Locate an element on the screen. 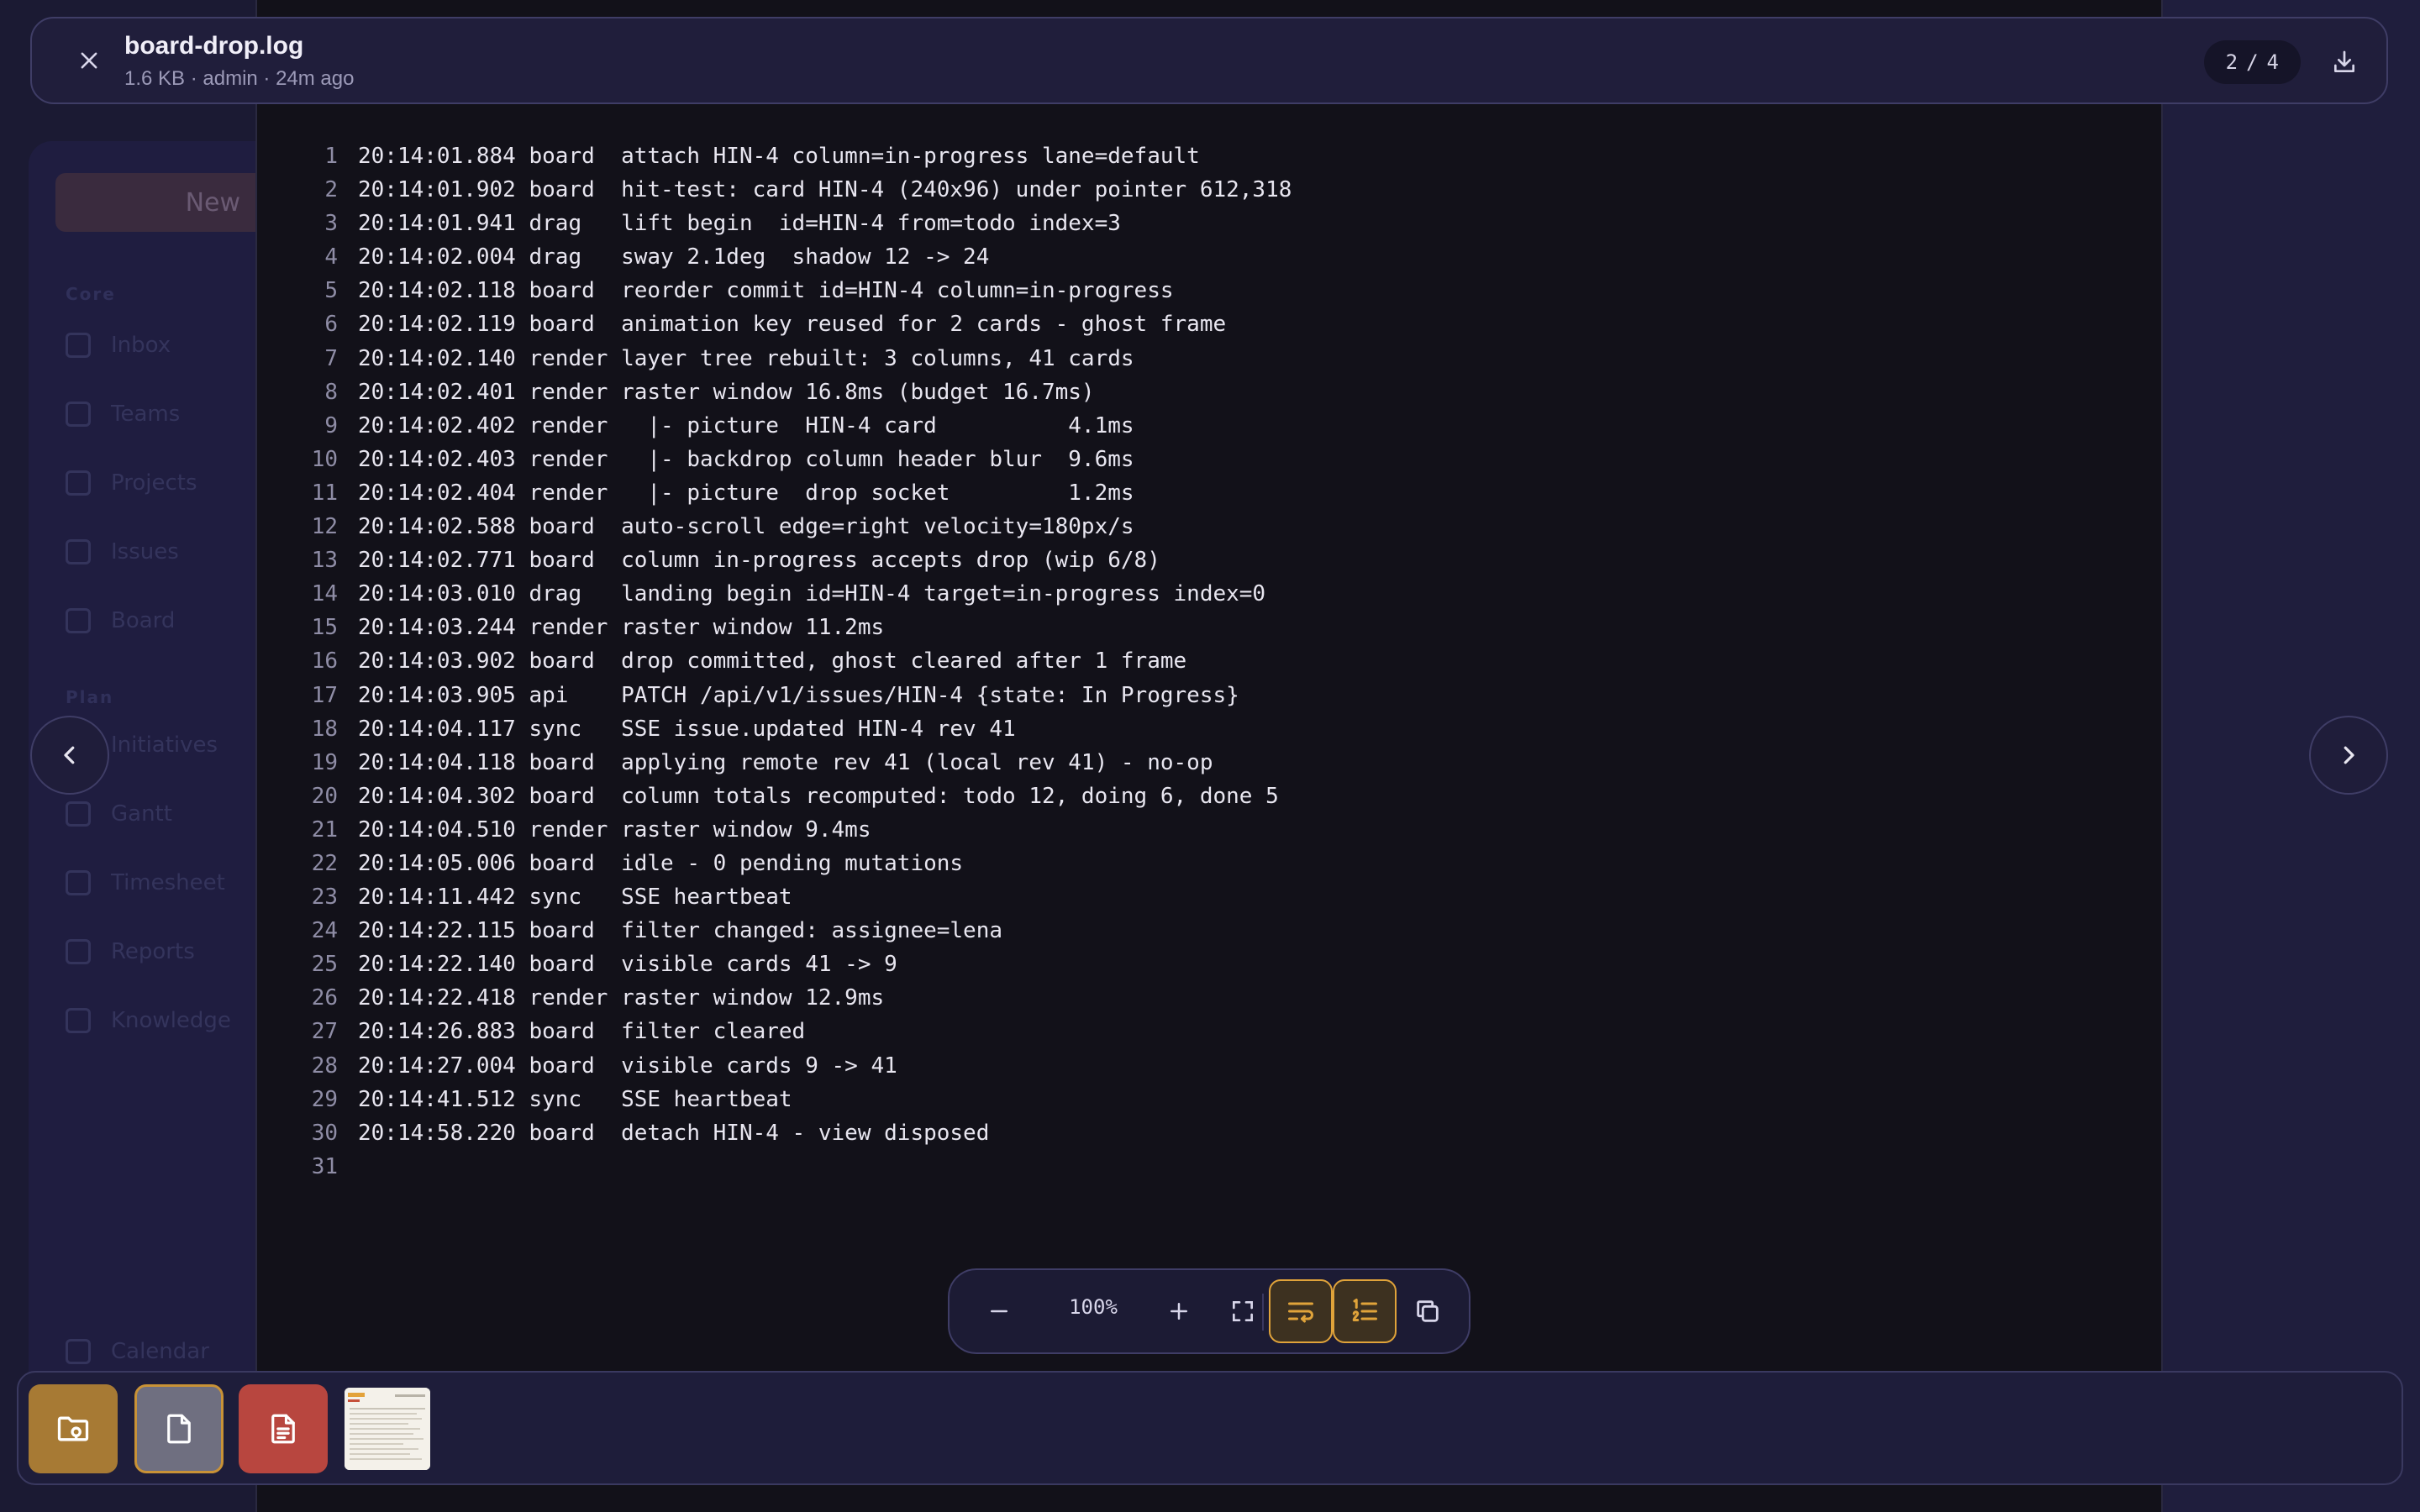 Image resolution: width=2420 pixels, height=1512 pixels. log-text: 20:14:11.442 sync SSE heartbeat is located at coordinates (575, 898).